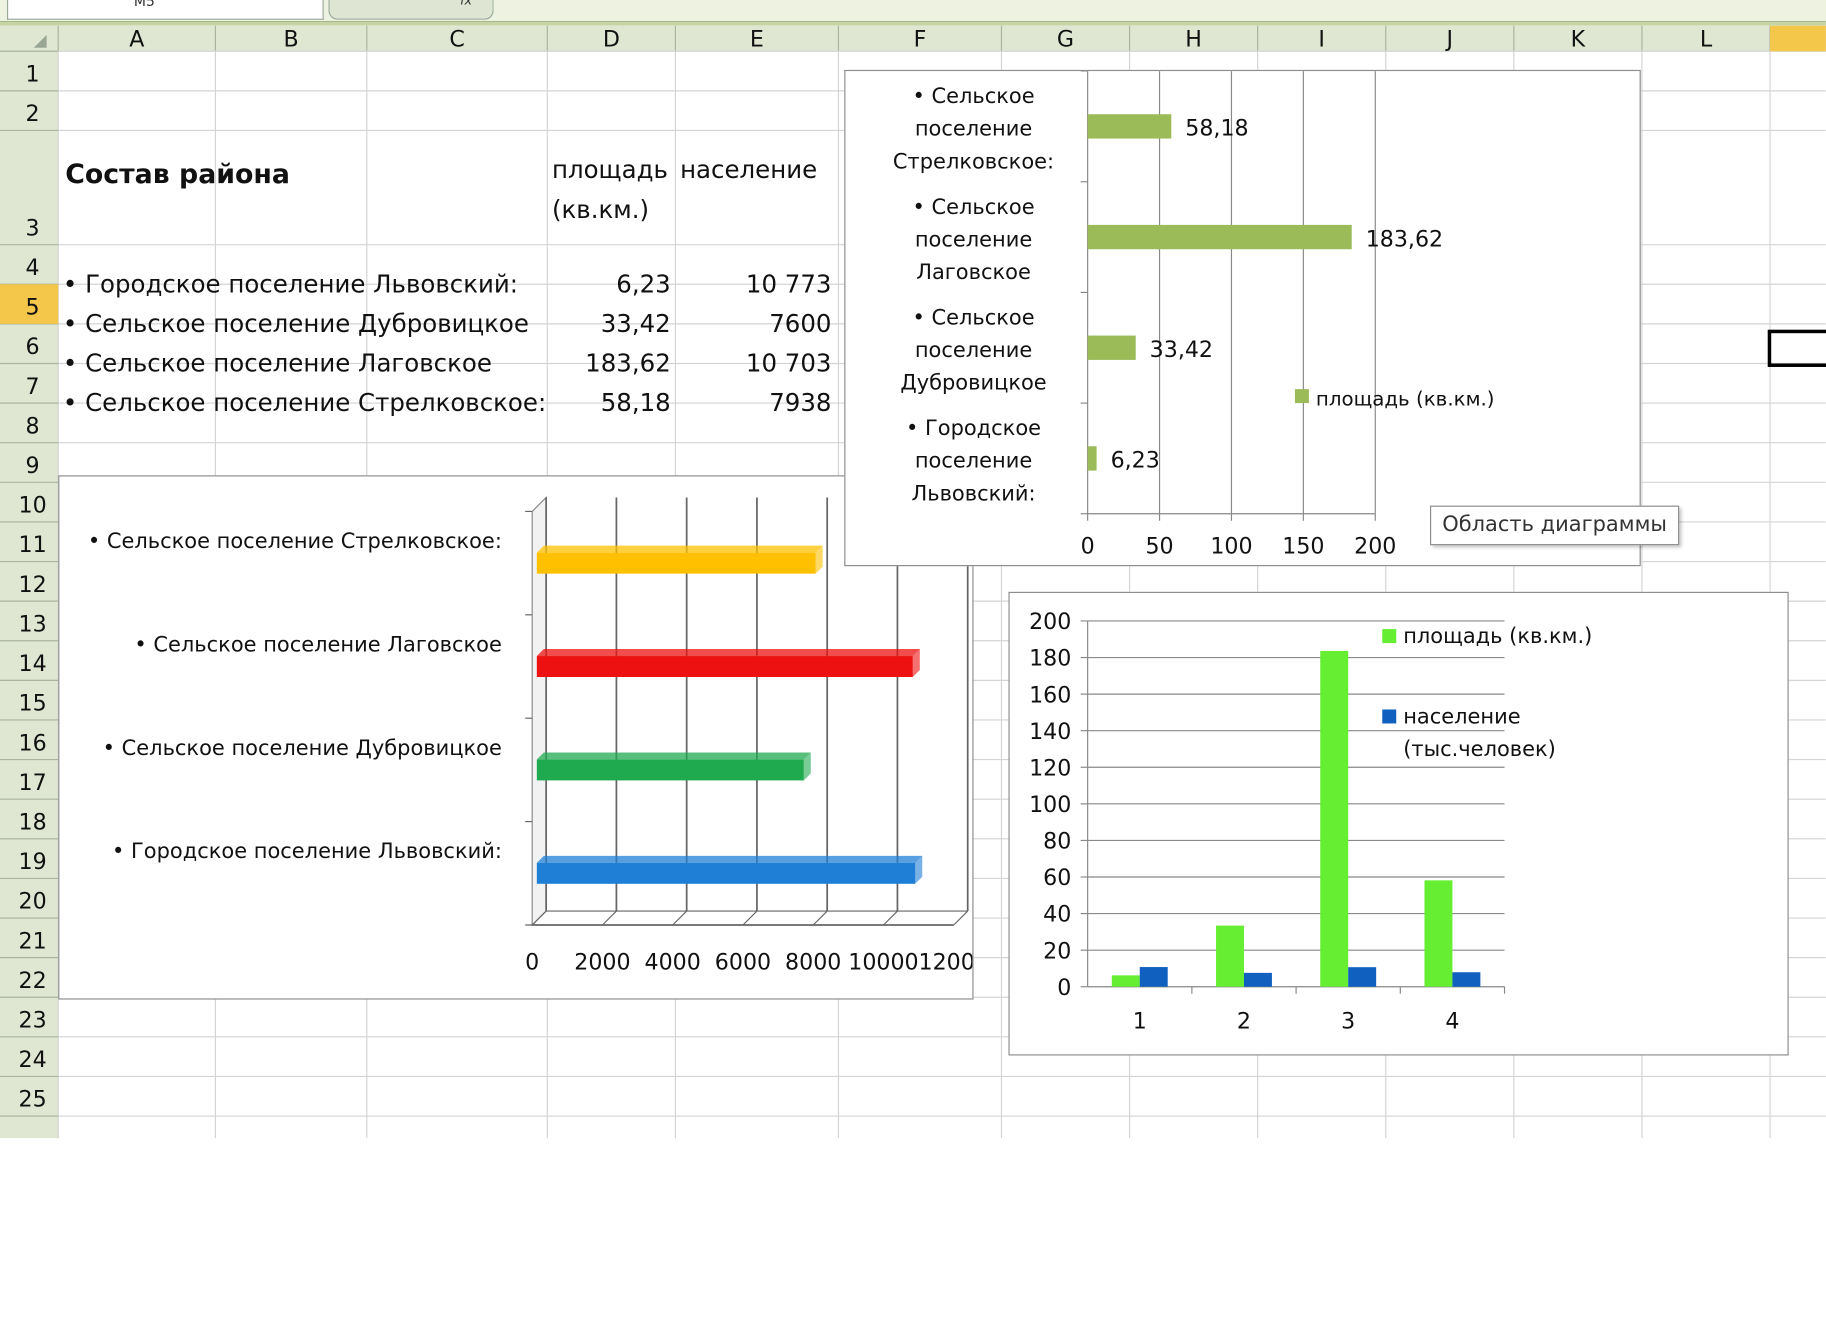 The width and height of the screenshot is (1826, 1325). What do you see at coordinates (973, 317) in the screenshot?
I see `area-category-label-2-1: • Сельское` at bounding box center [973, 317].